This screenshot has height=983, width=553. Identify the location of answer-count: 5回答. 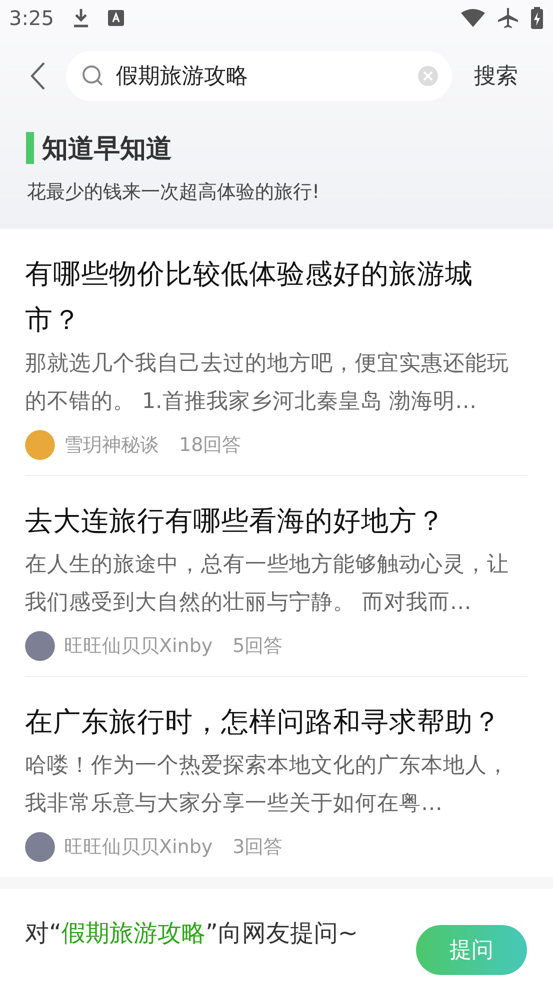
(257, 646).